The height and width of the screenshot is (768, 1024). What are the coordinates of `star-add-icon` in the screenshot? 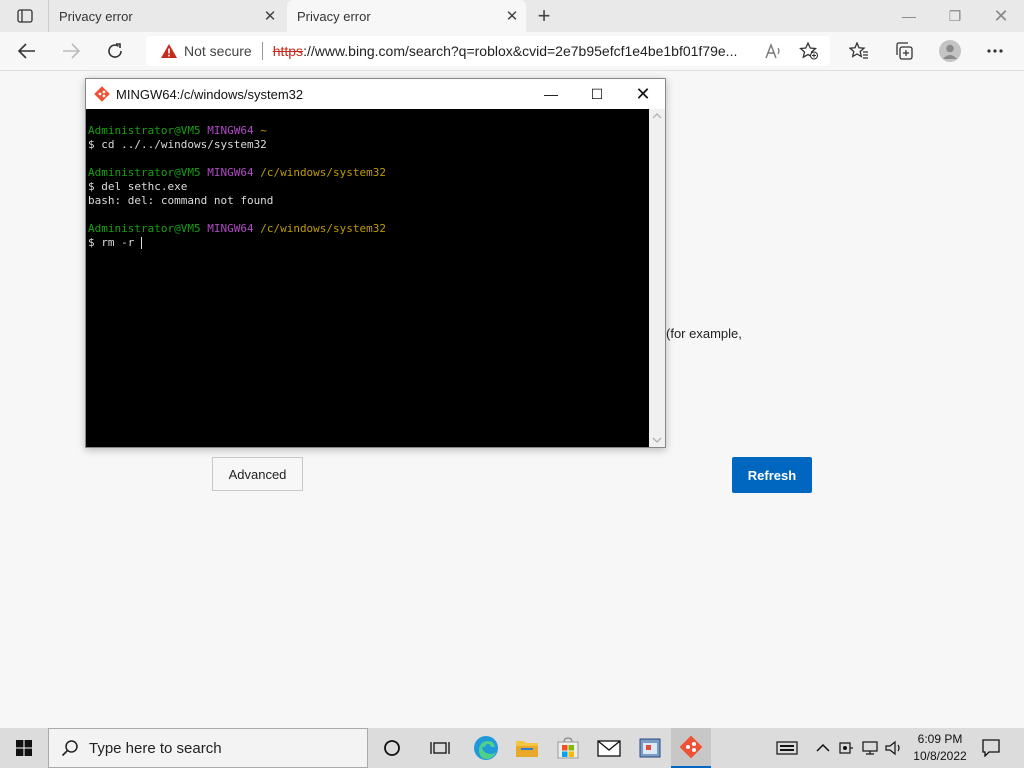 It's located at (809, 51).